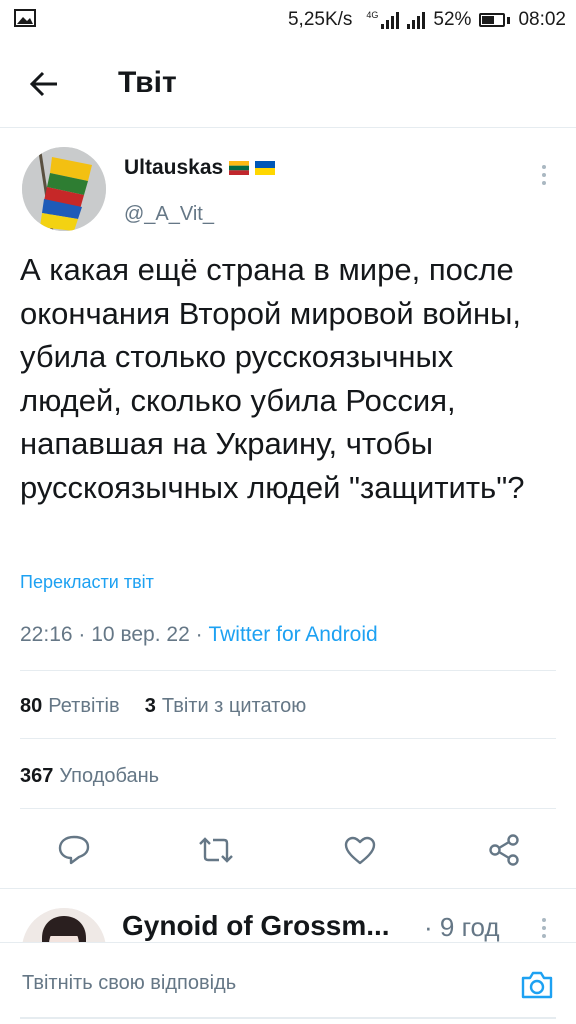 This screenshot has height=1024, width=576. I want to click on likes-label: Уподобань, so click(109, 776).